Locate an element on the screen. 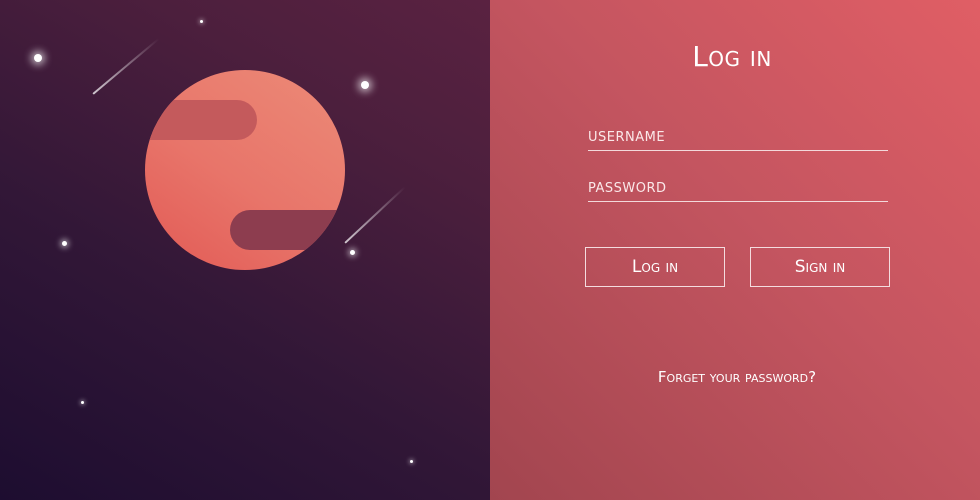  forgot-password-link: Forget your password? is located at coordinates (735, 377).